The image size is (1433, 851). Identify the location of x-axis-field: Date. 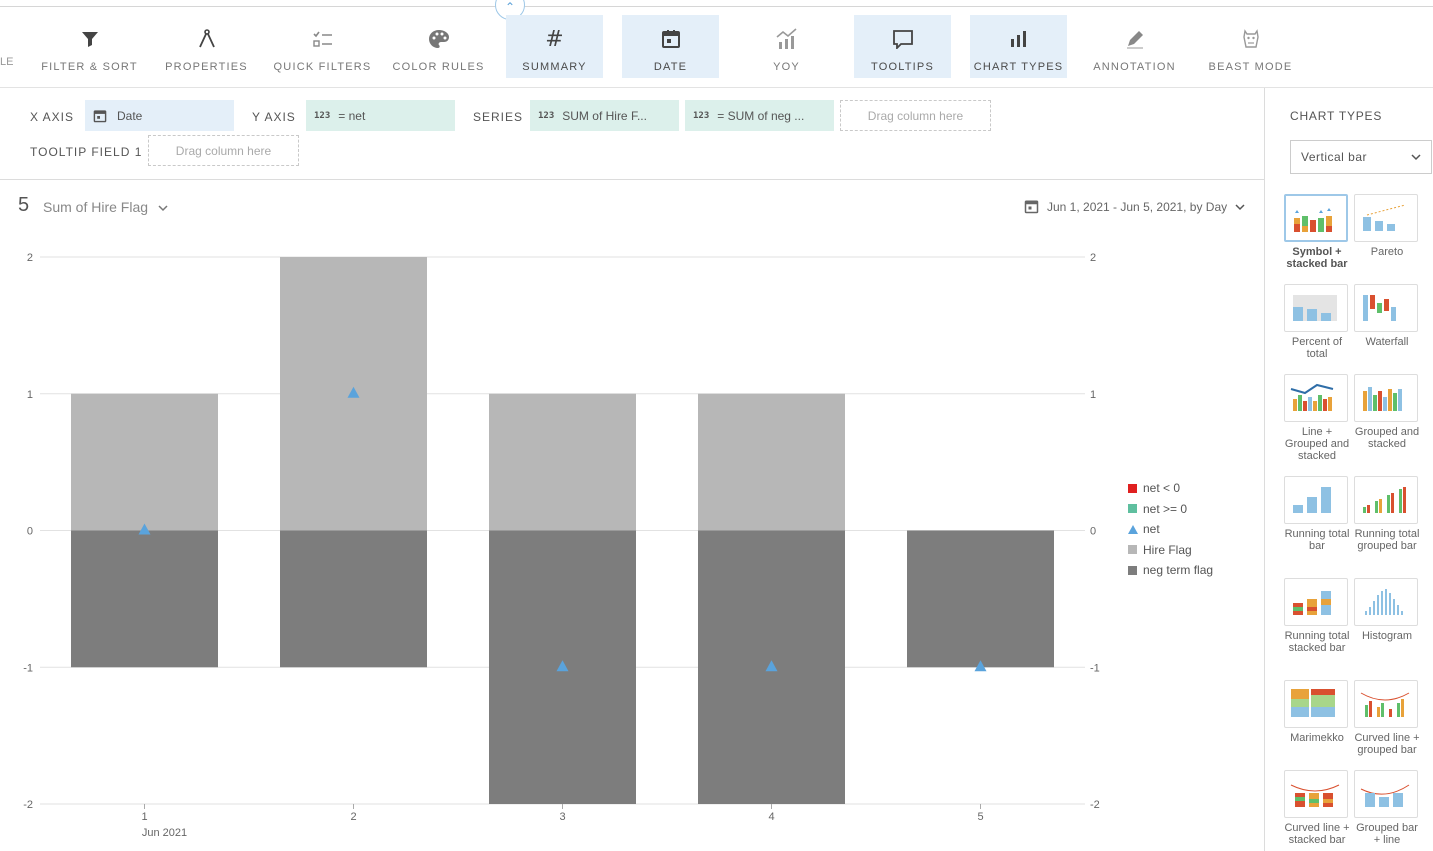
(159, 115).